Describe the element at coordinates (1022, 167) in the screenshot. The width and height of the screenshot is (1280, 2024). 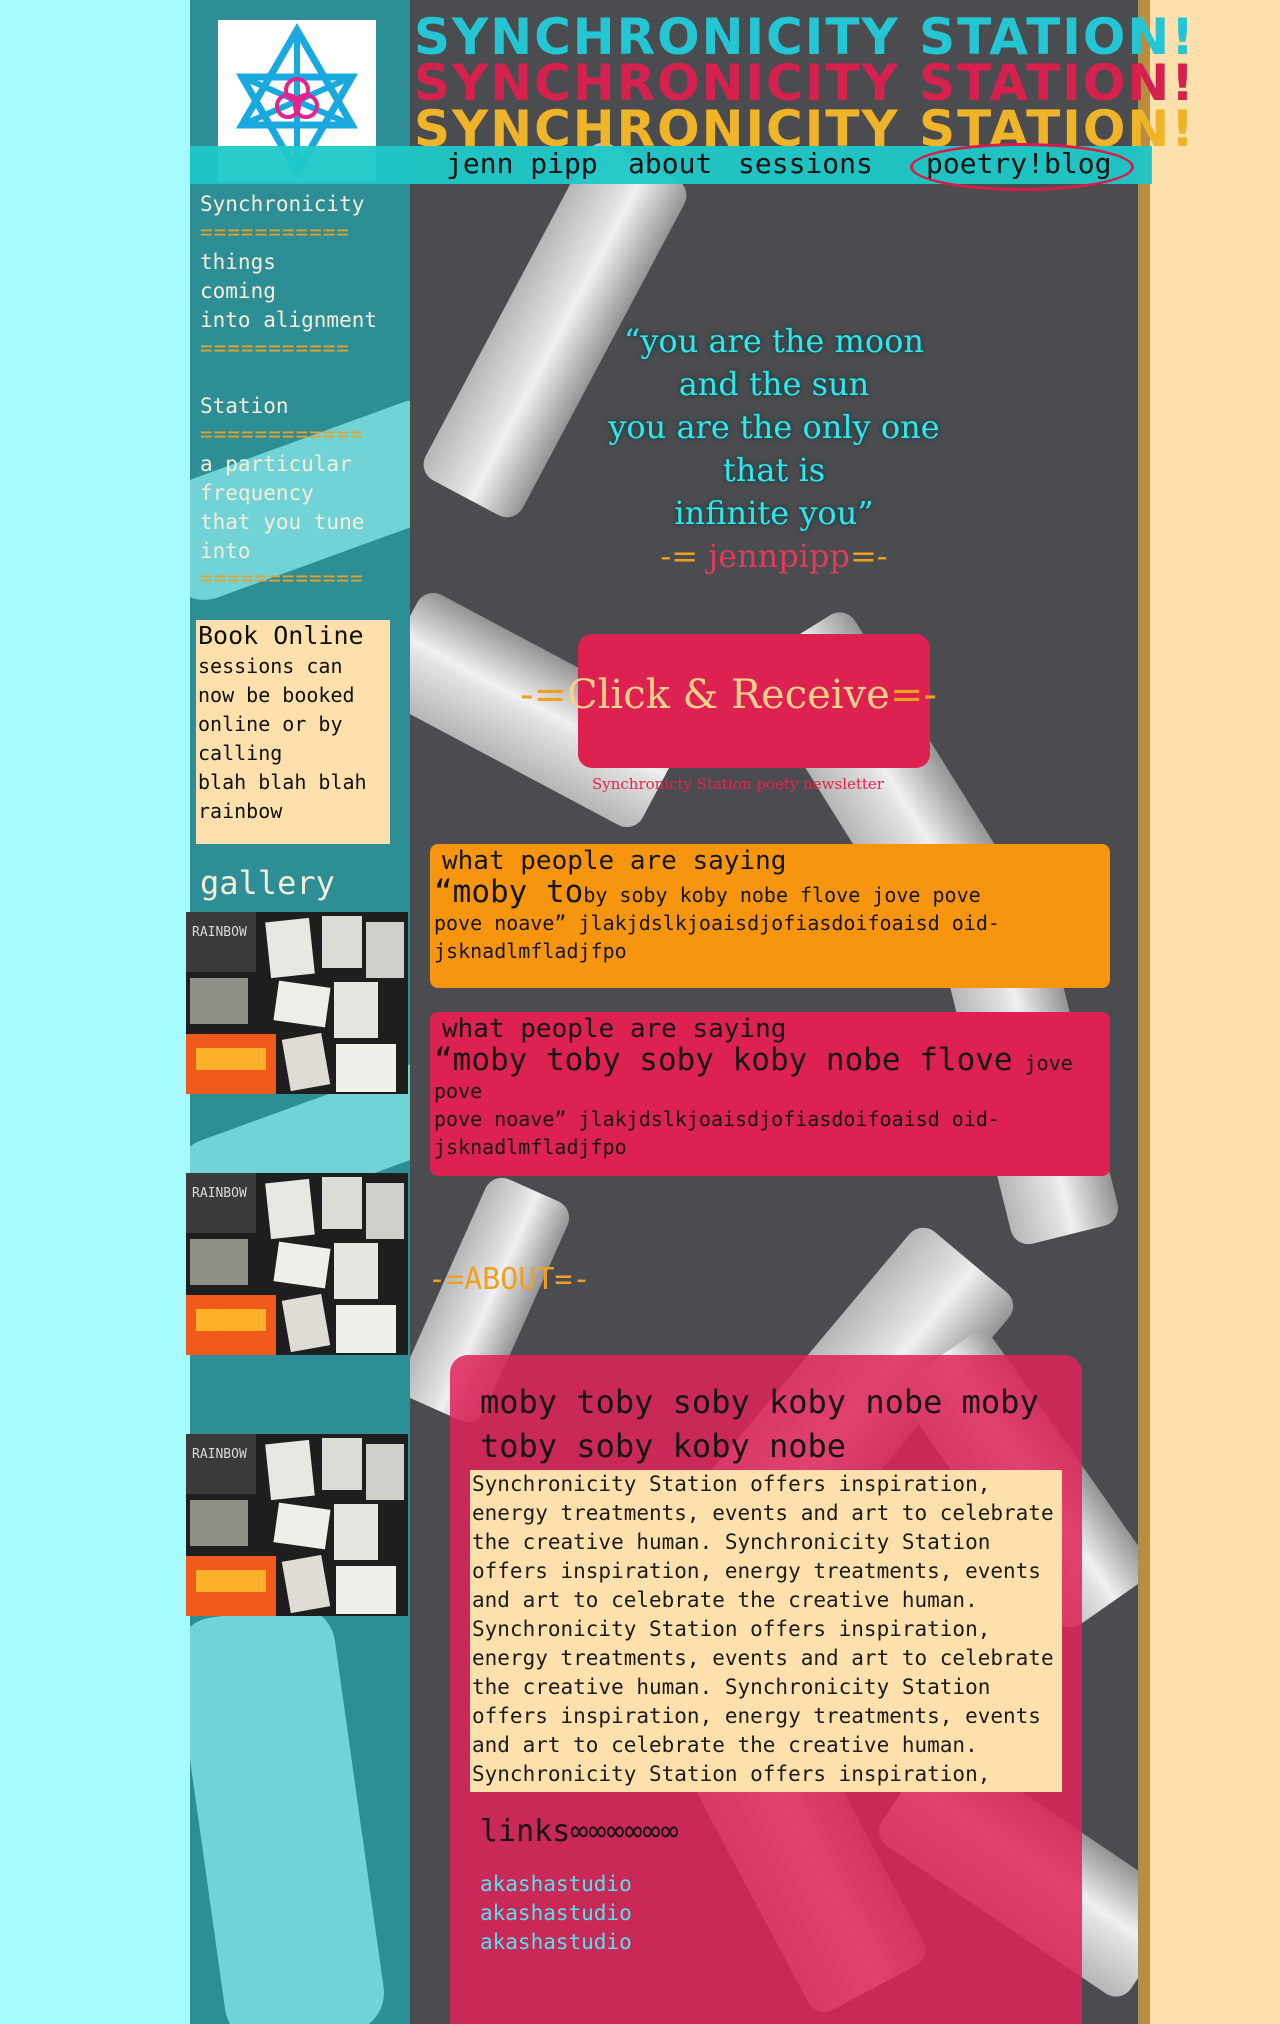
I see `nav-highlight-circle` at that location.